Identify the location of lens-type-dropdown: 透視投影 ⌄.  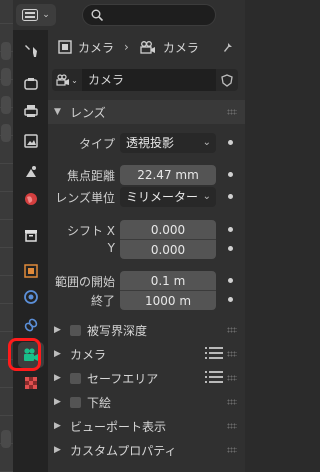
(168, 143).